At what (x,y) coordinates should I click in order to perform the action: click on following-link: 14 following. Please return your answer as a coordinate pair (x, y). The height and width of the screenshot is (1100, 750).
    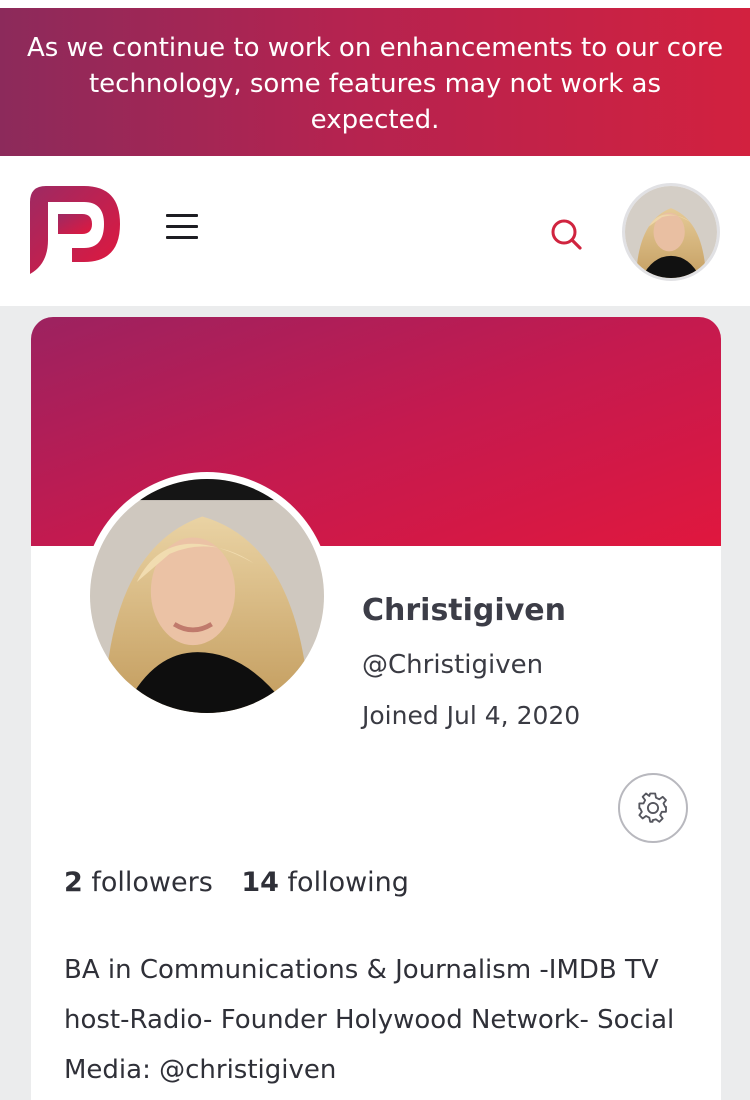
    Looking at the image, I should click on (325, 882).